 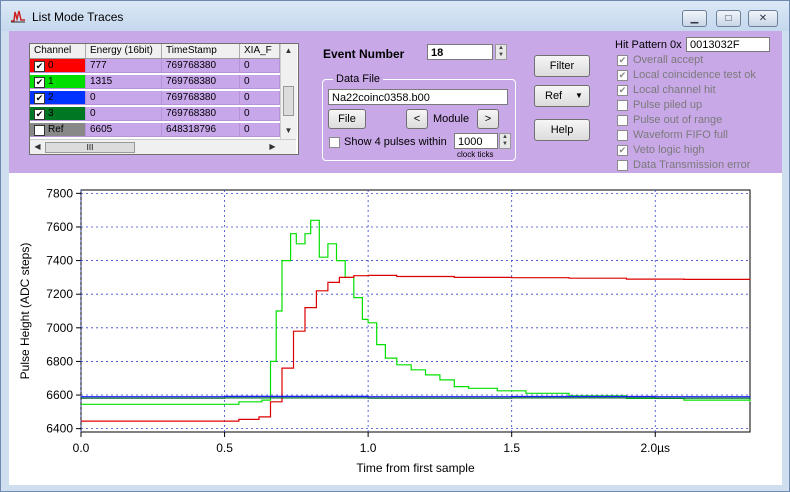 I want to click on hit-flag-label: Local channel hit, so click(x=674, y=90).